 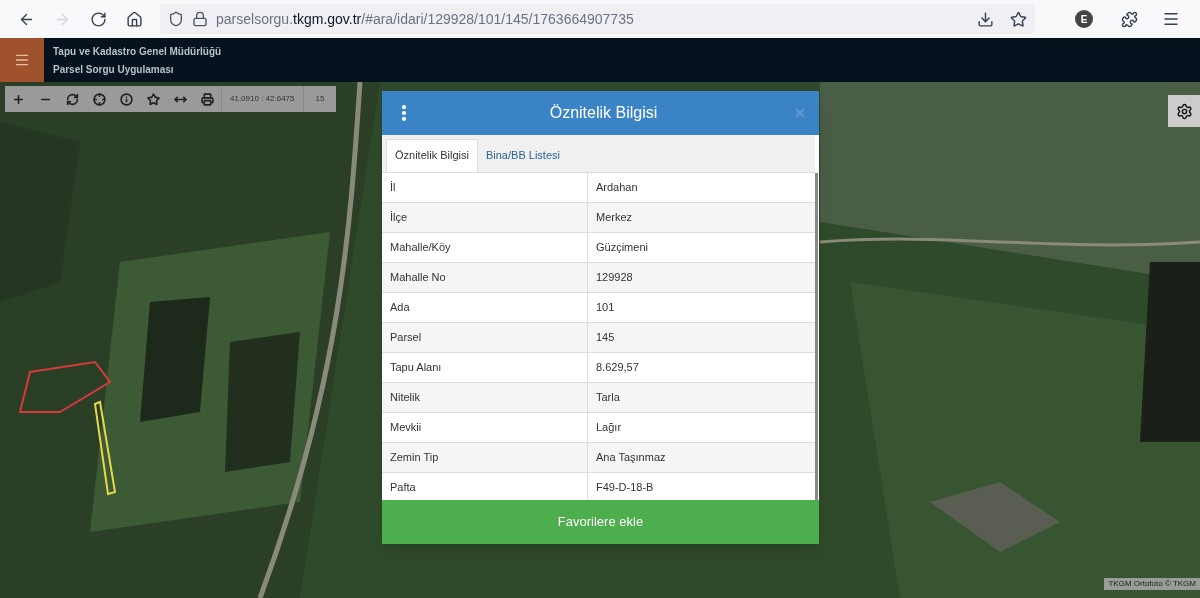 What do you see at coordinates (614, 278) in the screenshot?
I see `attribute-value: 129928` at bounding box center [614, 278].